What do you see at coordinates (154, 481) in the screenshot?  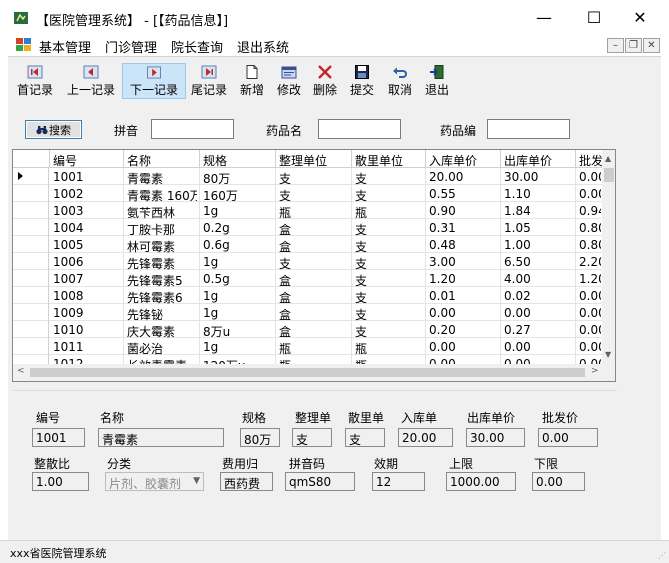 I see `category-select: 片剂、胶囊剂 ▼` at bounding box center [154, 481].